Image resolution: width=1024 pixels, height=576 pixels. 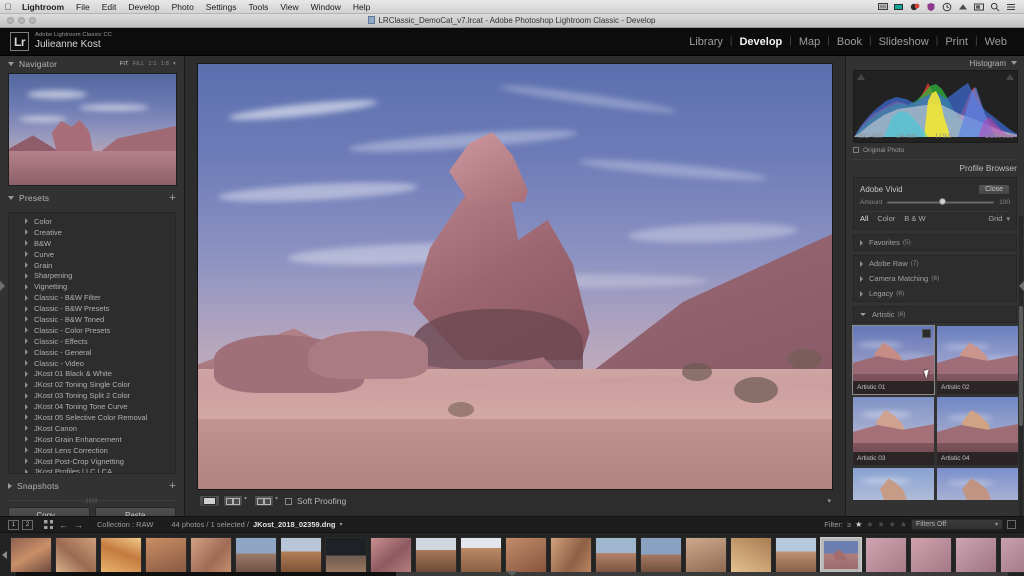 I want to click on preset-group: Classic - Color Presets, so click(x=92, y=330).